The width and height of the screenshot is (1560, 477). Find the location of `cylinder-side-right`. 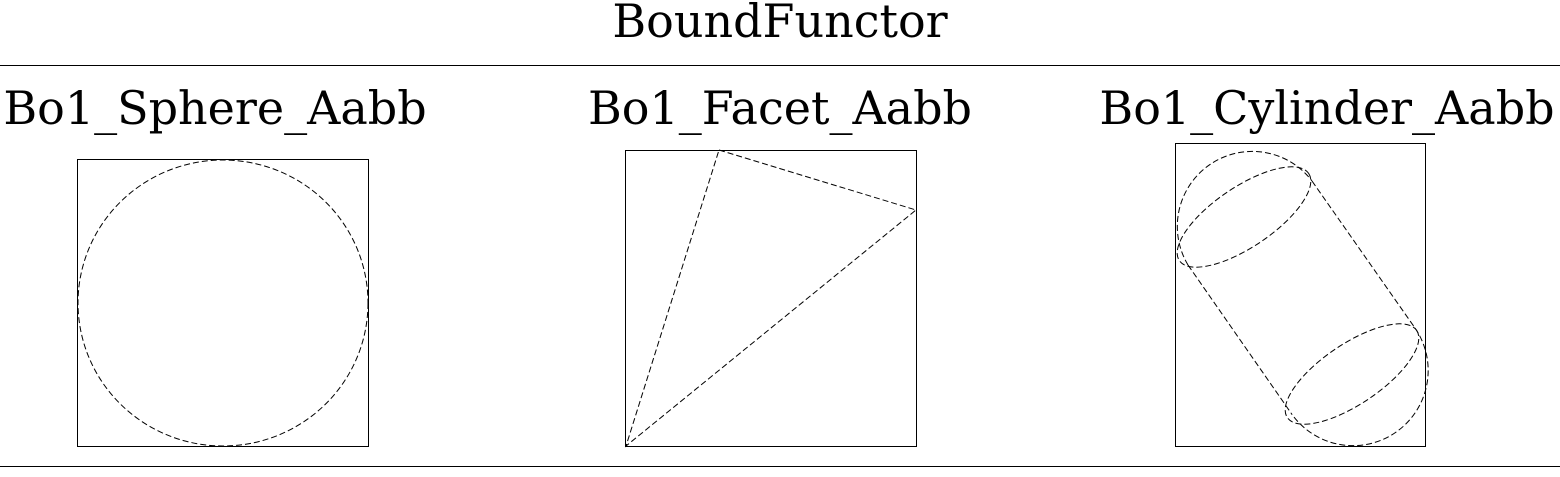

cylinder-side-right is located at coordinates (1363, 254).